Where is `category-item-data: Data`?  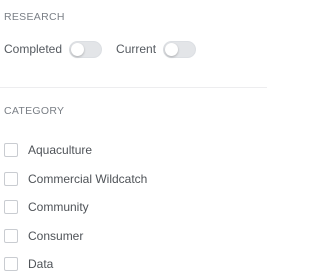
category-item-data: Data is located at coordinates (75, 261).